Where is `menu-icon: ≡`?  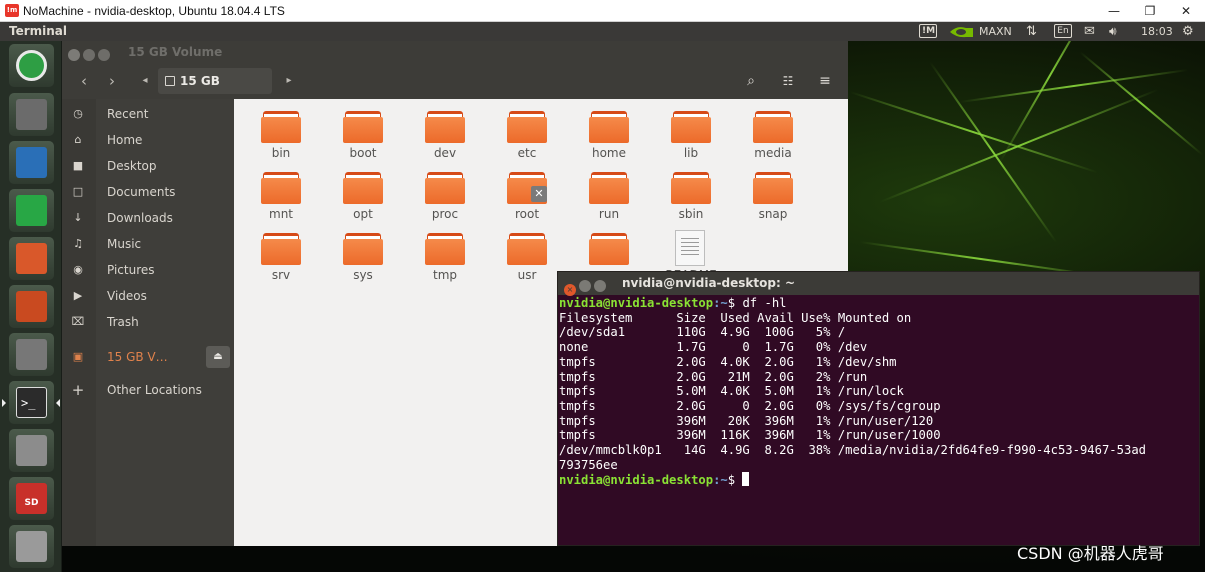 menu-icon: ≡ is located at coordinates (825, 81).